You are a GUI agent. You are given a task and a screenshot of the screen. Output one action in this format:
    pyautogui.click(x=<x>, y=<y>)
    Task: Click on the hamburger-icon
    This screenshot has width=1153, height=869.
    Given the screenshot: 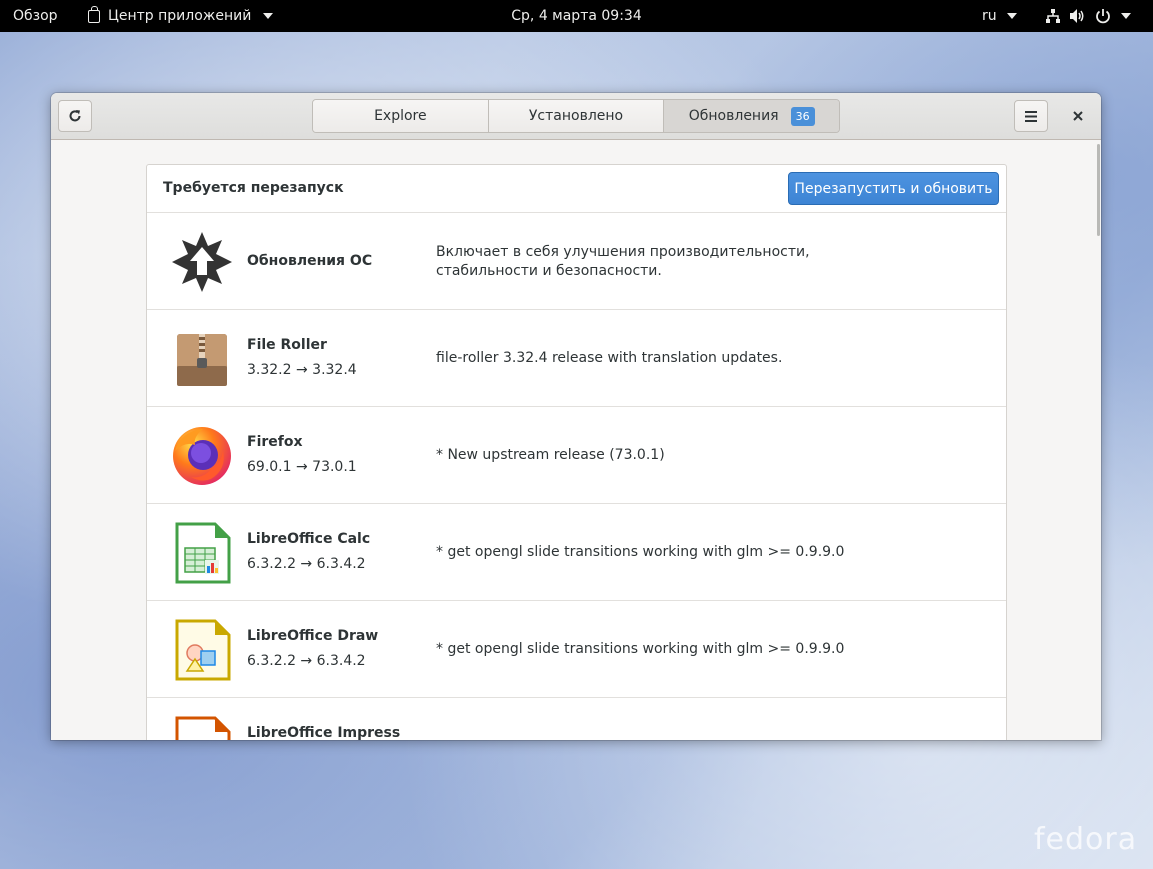 What is the action you would take?
    pyautogui.click(x=1031, y=116)
    